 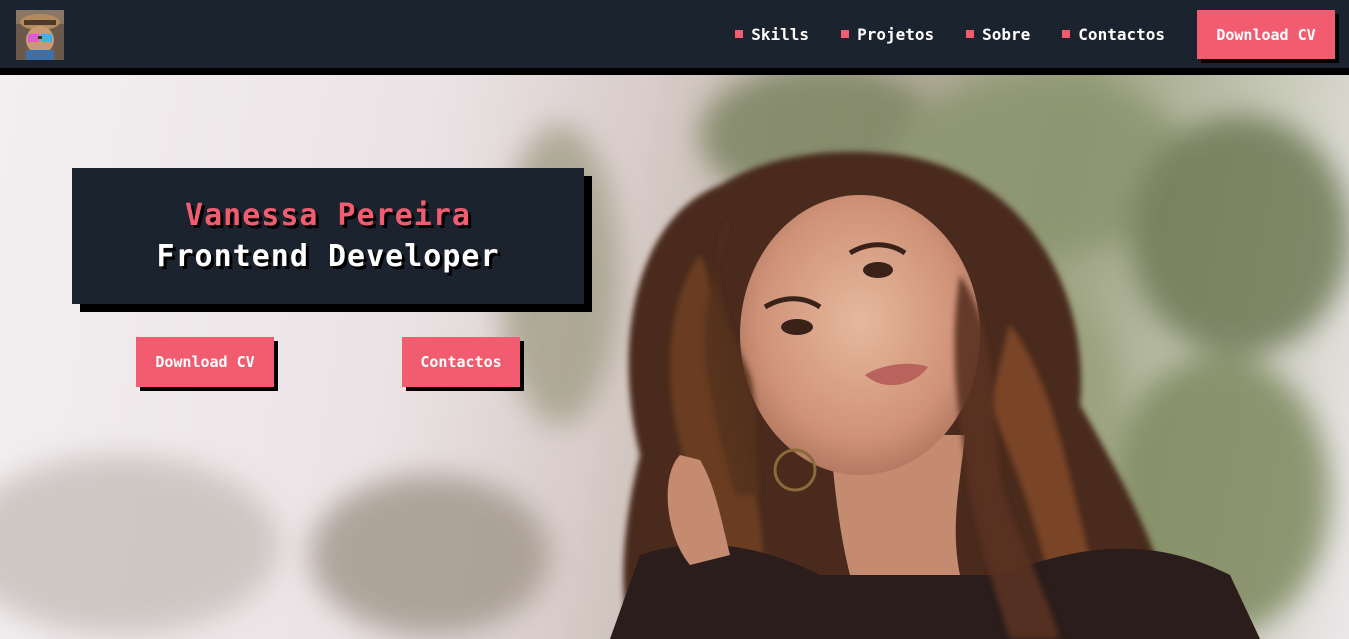 I want to click on hero-contactos-button: Contactos, so click(x=461, y=362).